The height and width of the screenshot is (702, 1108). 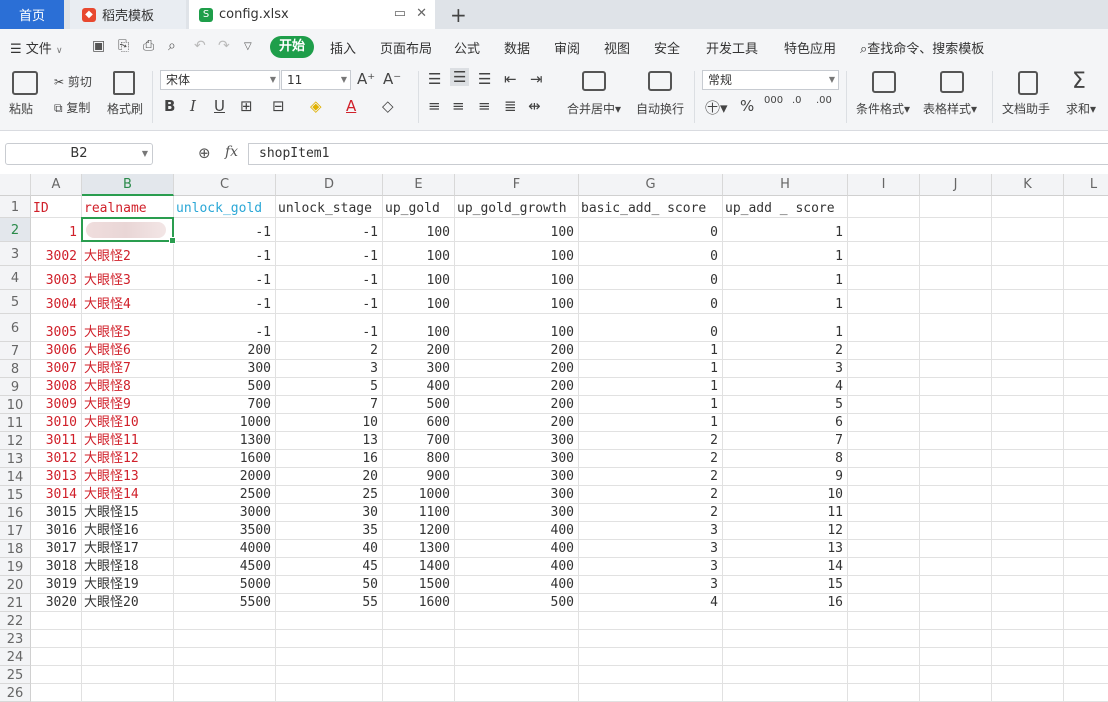 What do you see at coordinates (406, 47) in the screenshot?
I see `menu-page-layout: 页面布局` at bounding box center [406, 47].